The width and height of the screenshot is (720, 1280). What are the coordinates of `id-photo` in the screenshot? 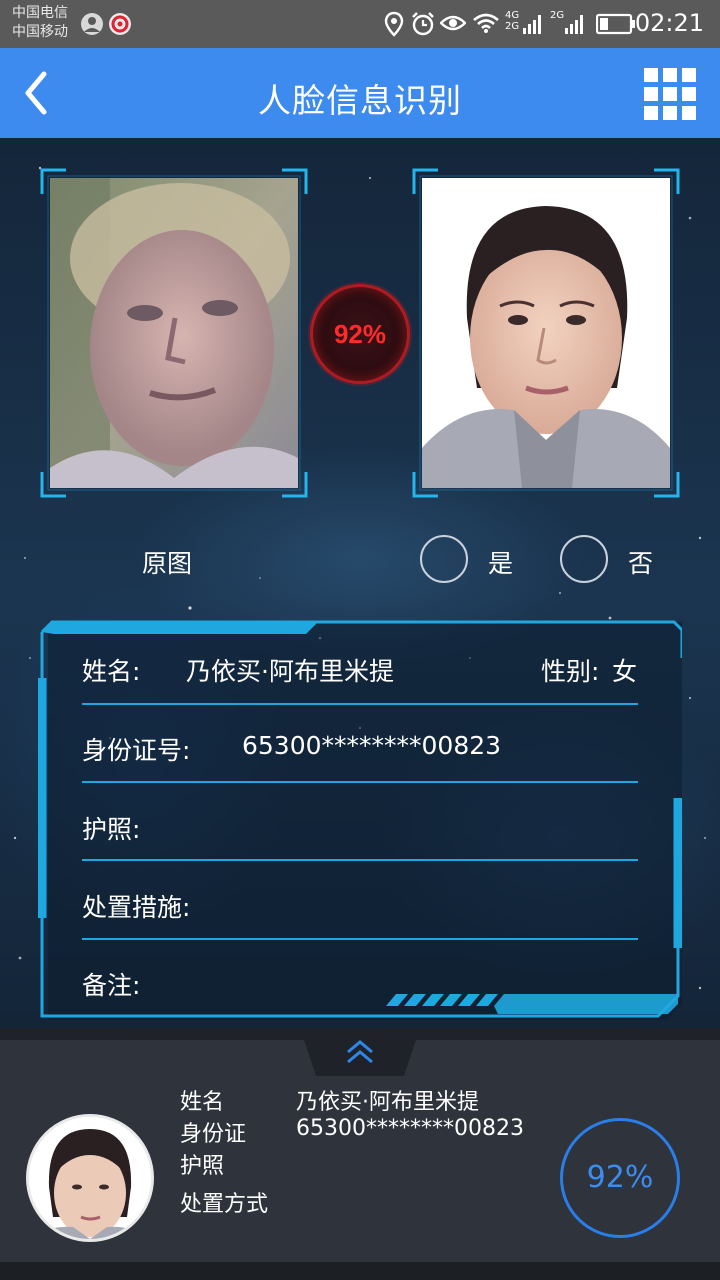 It's located at (546, 333).